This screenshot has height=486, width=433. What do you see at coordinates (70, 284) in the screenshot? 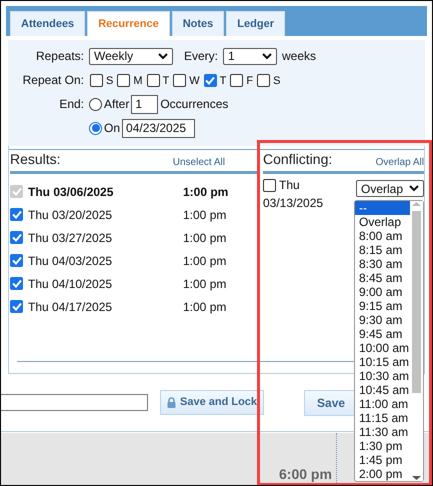
I see `date-text: Thu 04/10/2025` at bounding box center [70, 284].